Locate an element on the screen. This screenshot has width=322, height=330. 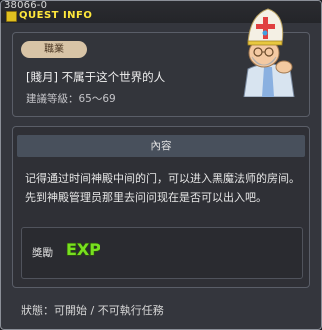
reward-label: 獎勵 is located at coordinates (42, 253).